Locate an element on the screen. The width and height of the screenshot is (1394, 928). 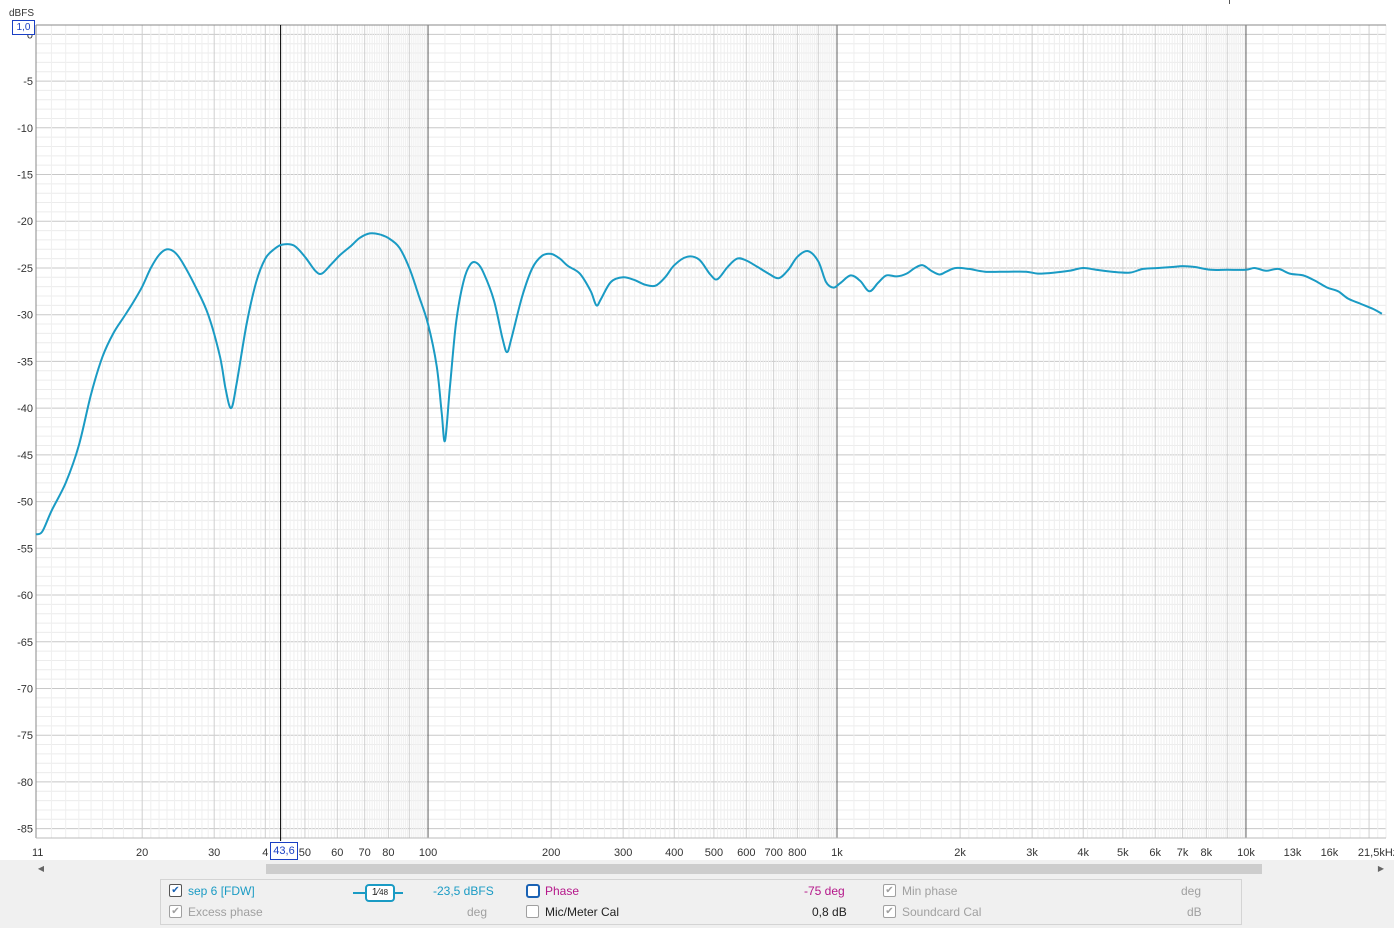
x-tick-label: 600 is located at coordinates (746, 853).